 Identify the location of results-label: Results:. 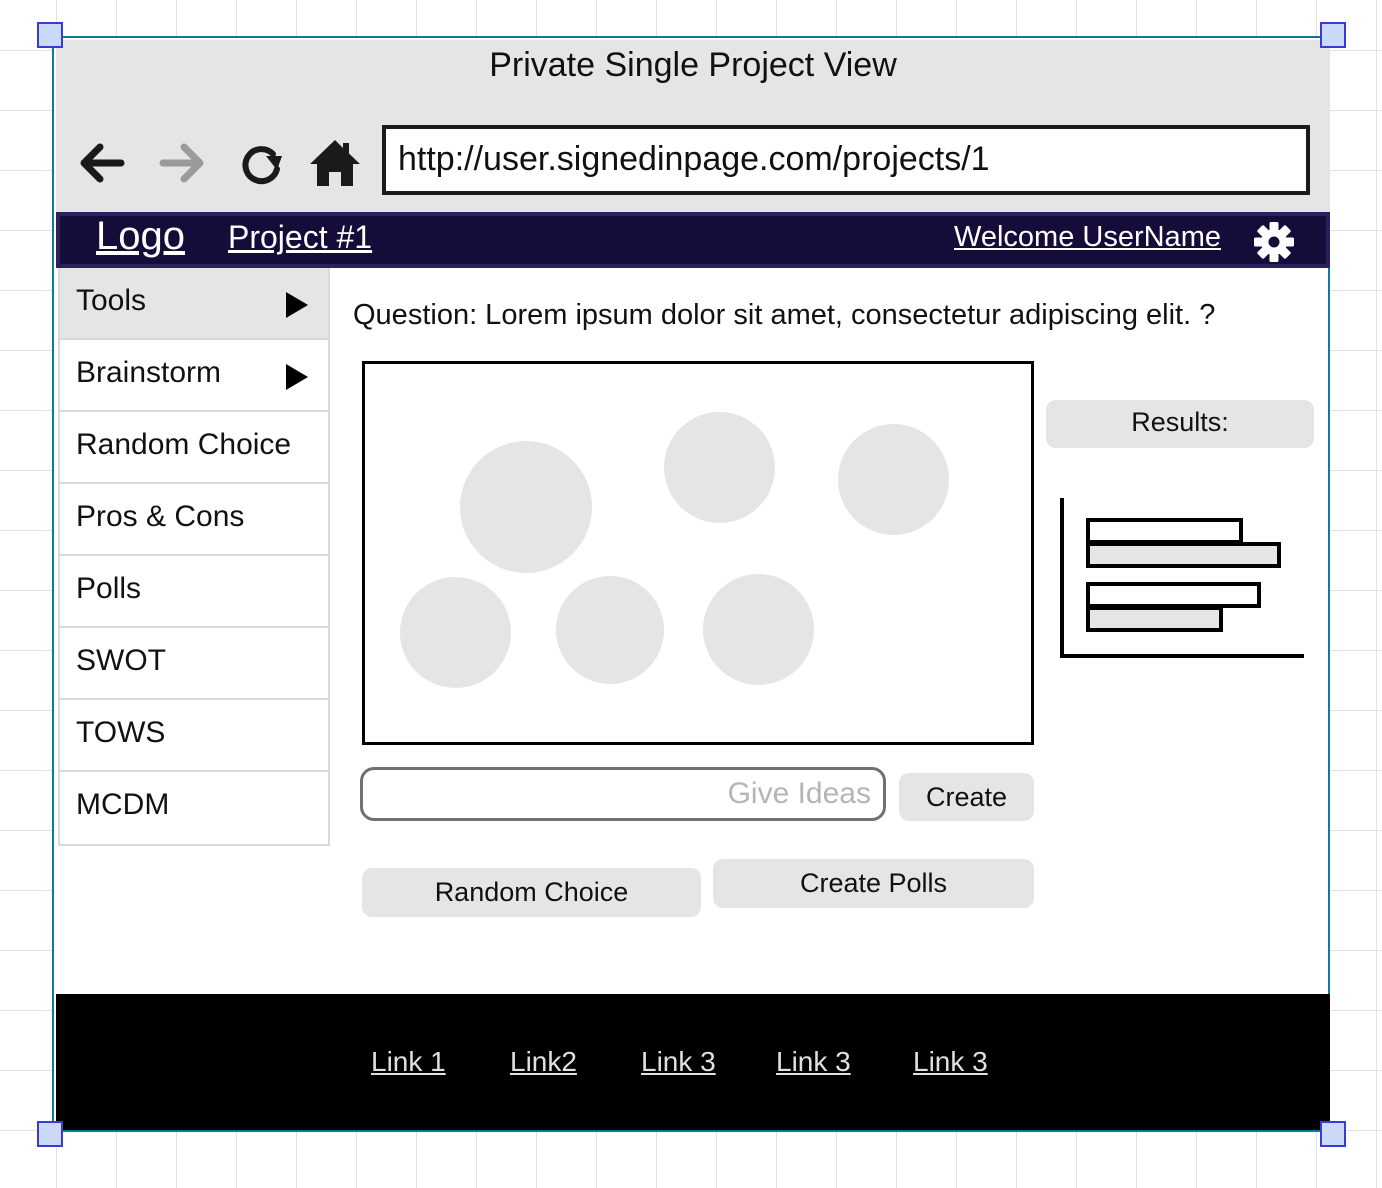
(1180, 424).